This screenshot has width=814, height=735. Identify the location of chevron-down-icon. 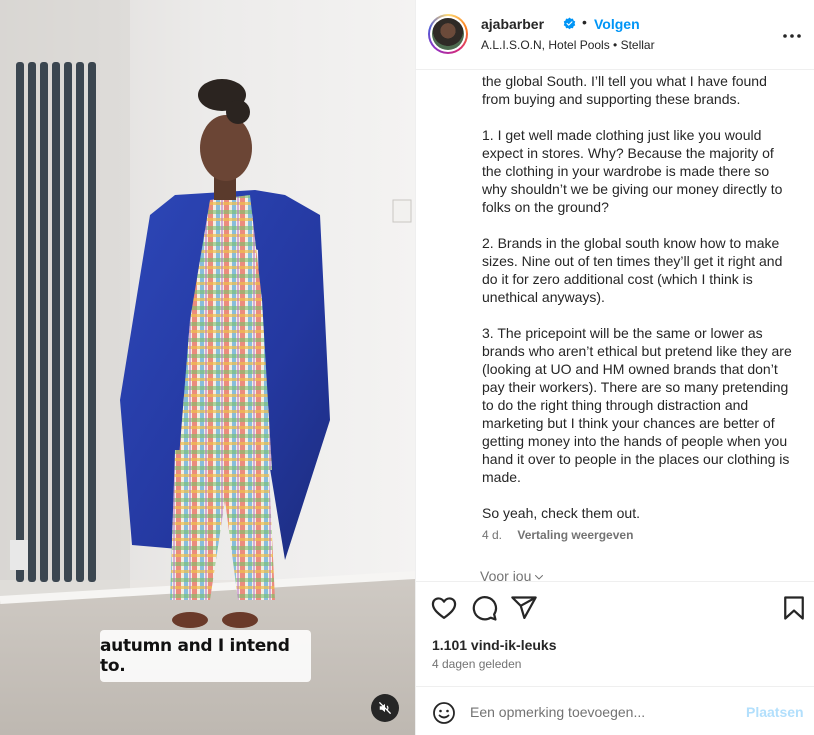
(539, 577).